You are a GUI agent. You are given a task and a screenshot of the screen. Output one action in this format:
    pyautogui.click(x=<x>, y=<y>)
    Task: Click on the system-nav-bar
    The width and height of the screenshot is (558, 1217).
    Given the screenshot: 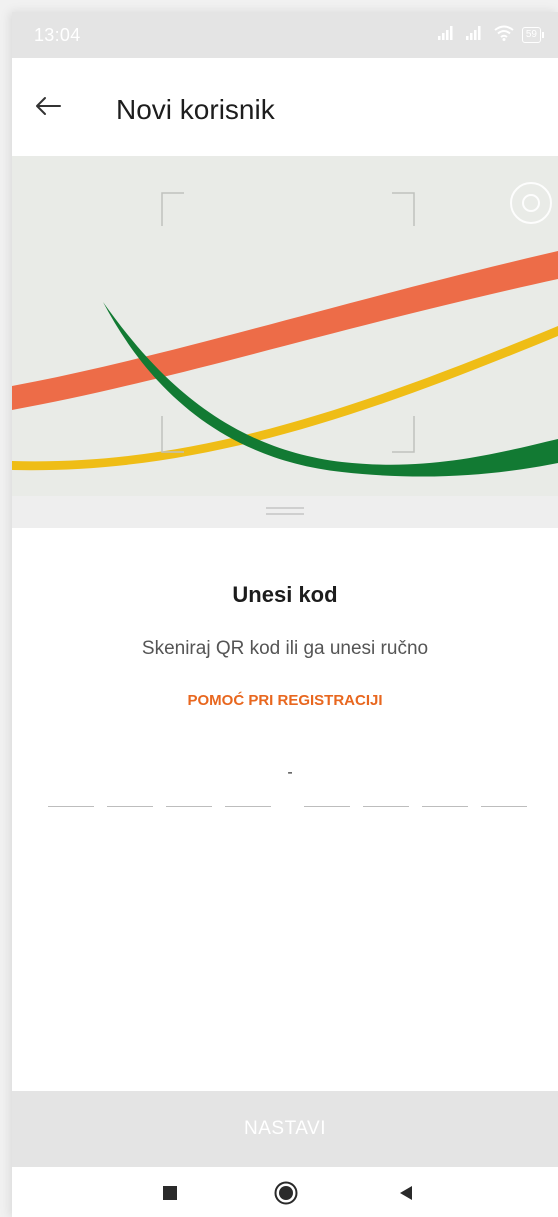 What is the action you would take?
    pyautogui.click(x=285, y=1192)
    